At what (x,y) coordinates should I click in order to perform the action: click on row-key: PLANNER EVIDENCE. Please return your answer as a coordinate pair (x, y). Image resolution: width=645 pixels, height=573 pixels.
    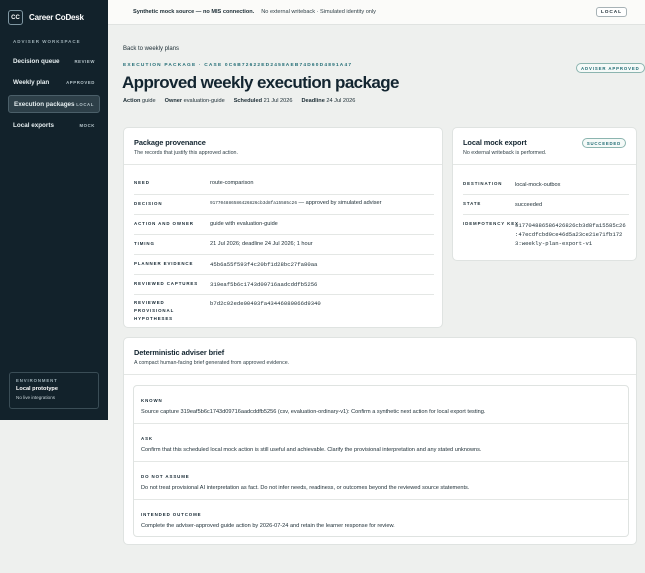
    Looking at the image, I should click on (164, 263).